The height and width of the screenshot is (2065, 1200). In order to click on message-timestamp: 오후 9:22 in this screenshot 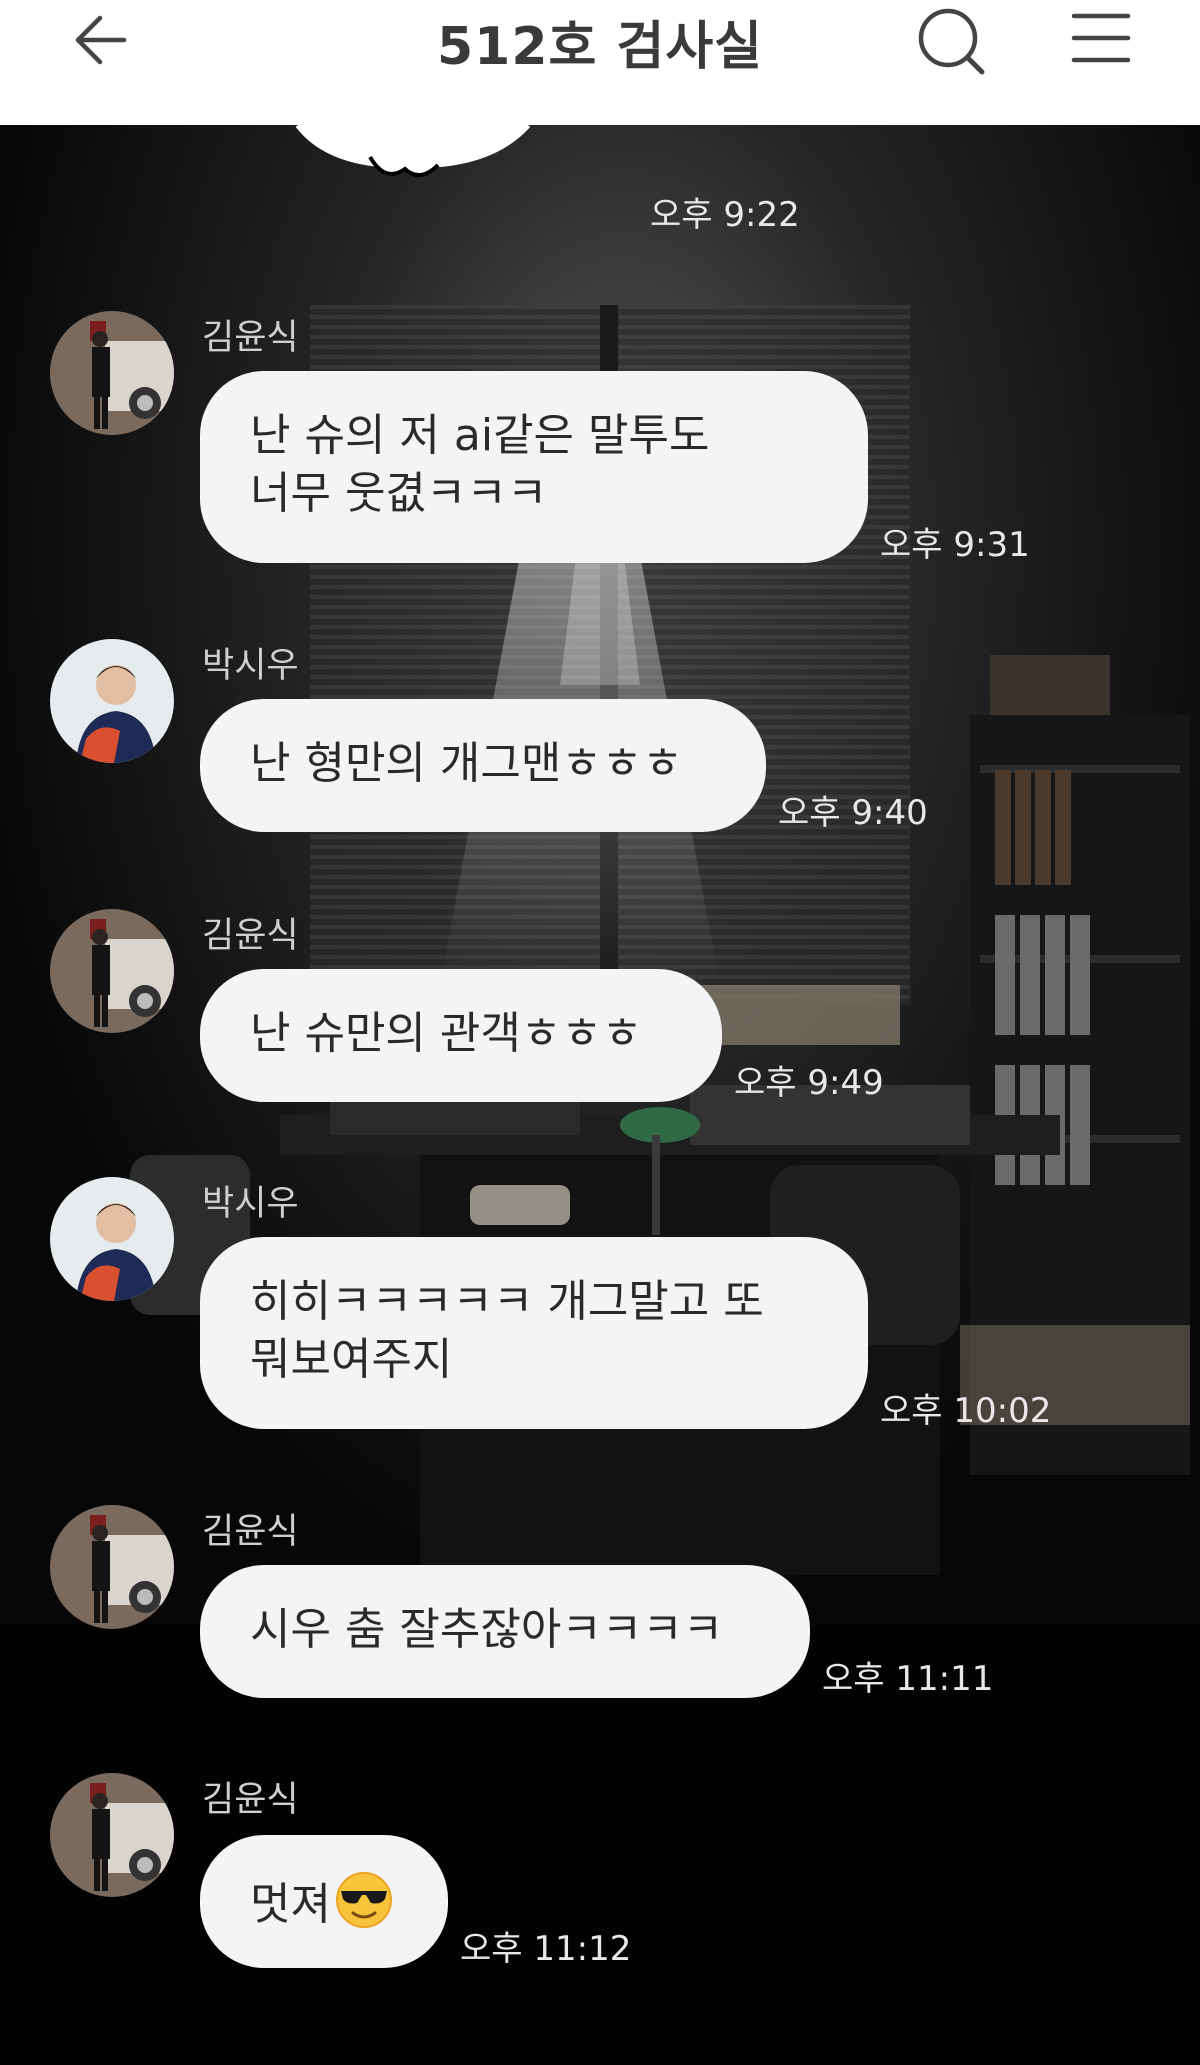, I will do `click(725, 215)`.